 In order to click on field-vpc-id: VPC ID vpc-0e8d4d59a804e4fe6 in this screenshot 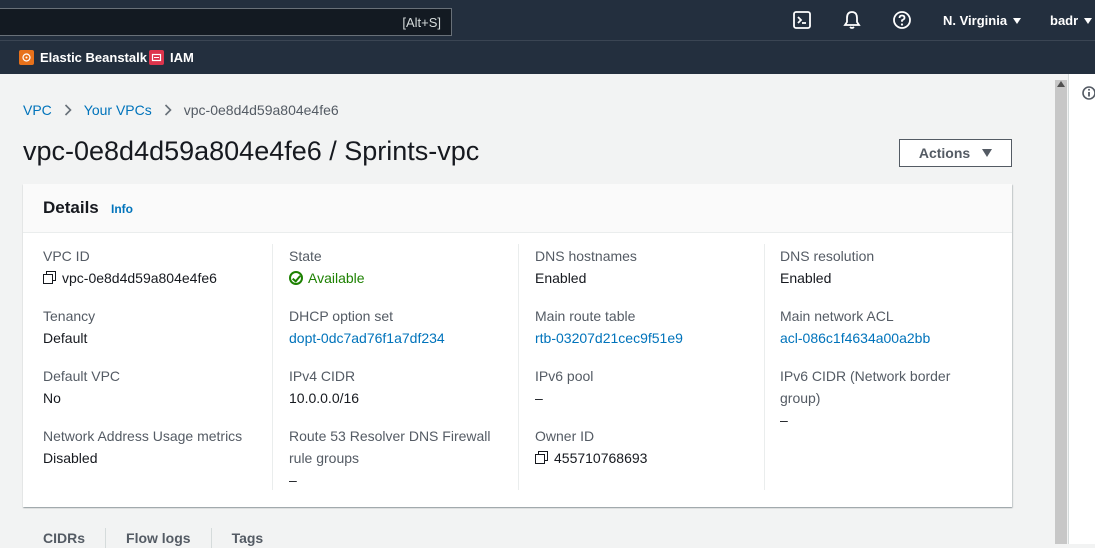, I will do `click(130, 267)`.